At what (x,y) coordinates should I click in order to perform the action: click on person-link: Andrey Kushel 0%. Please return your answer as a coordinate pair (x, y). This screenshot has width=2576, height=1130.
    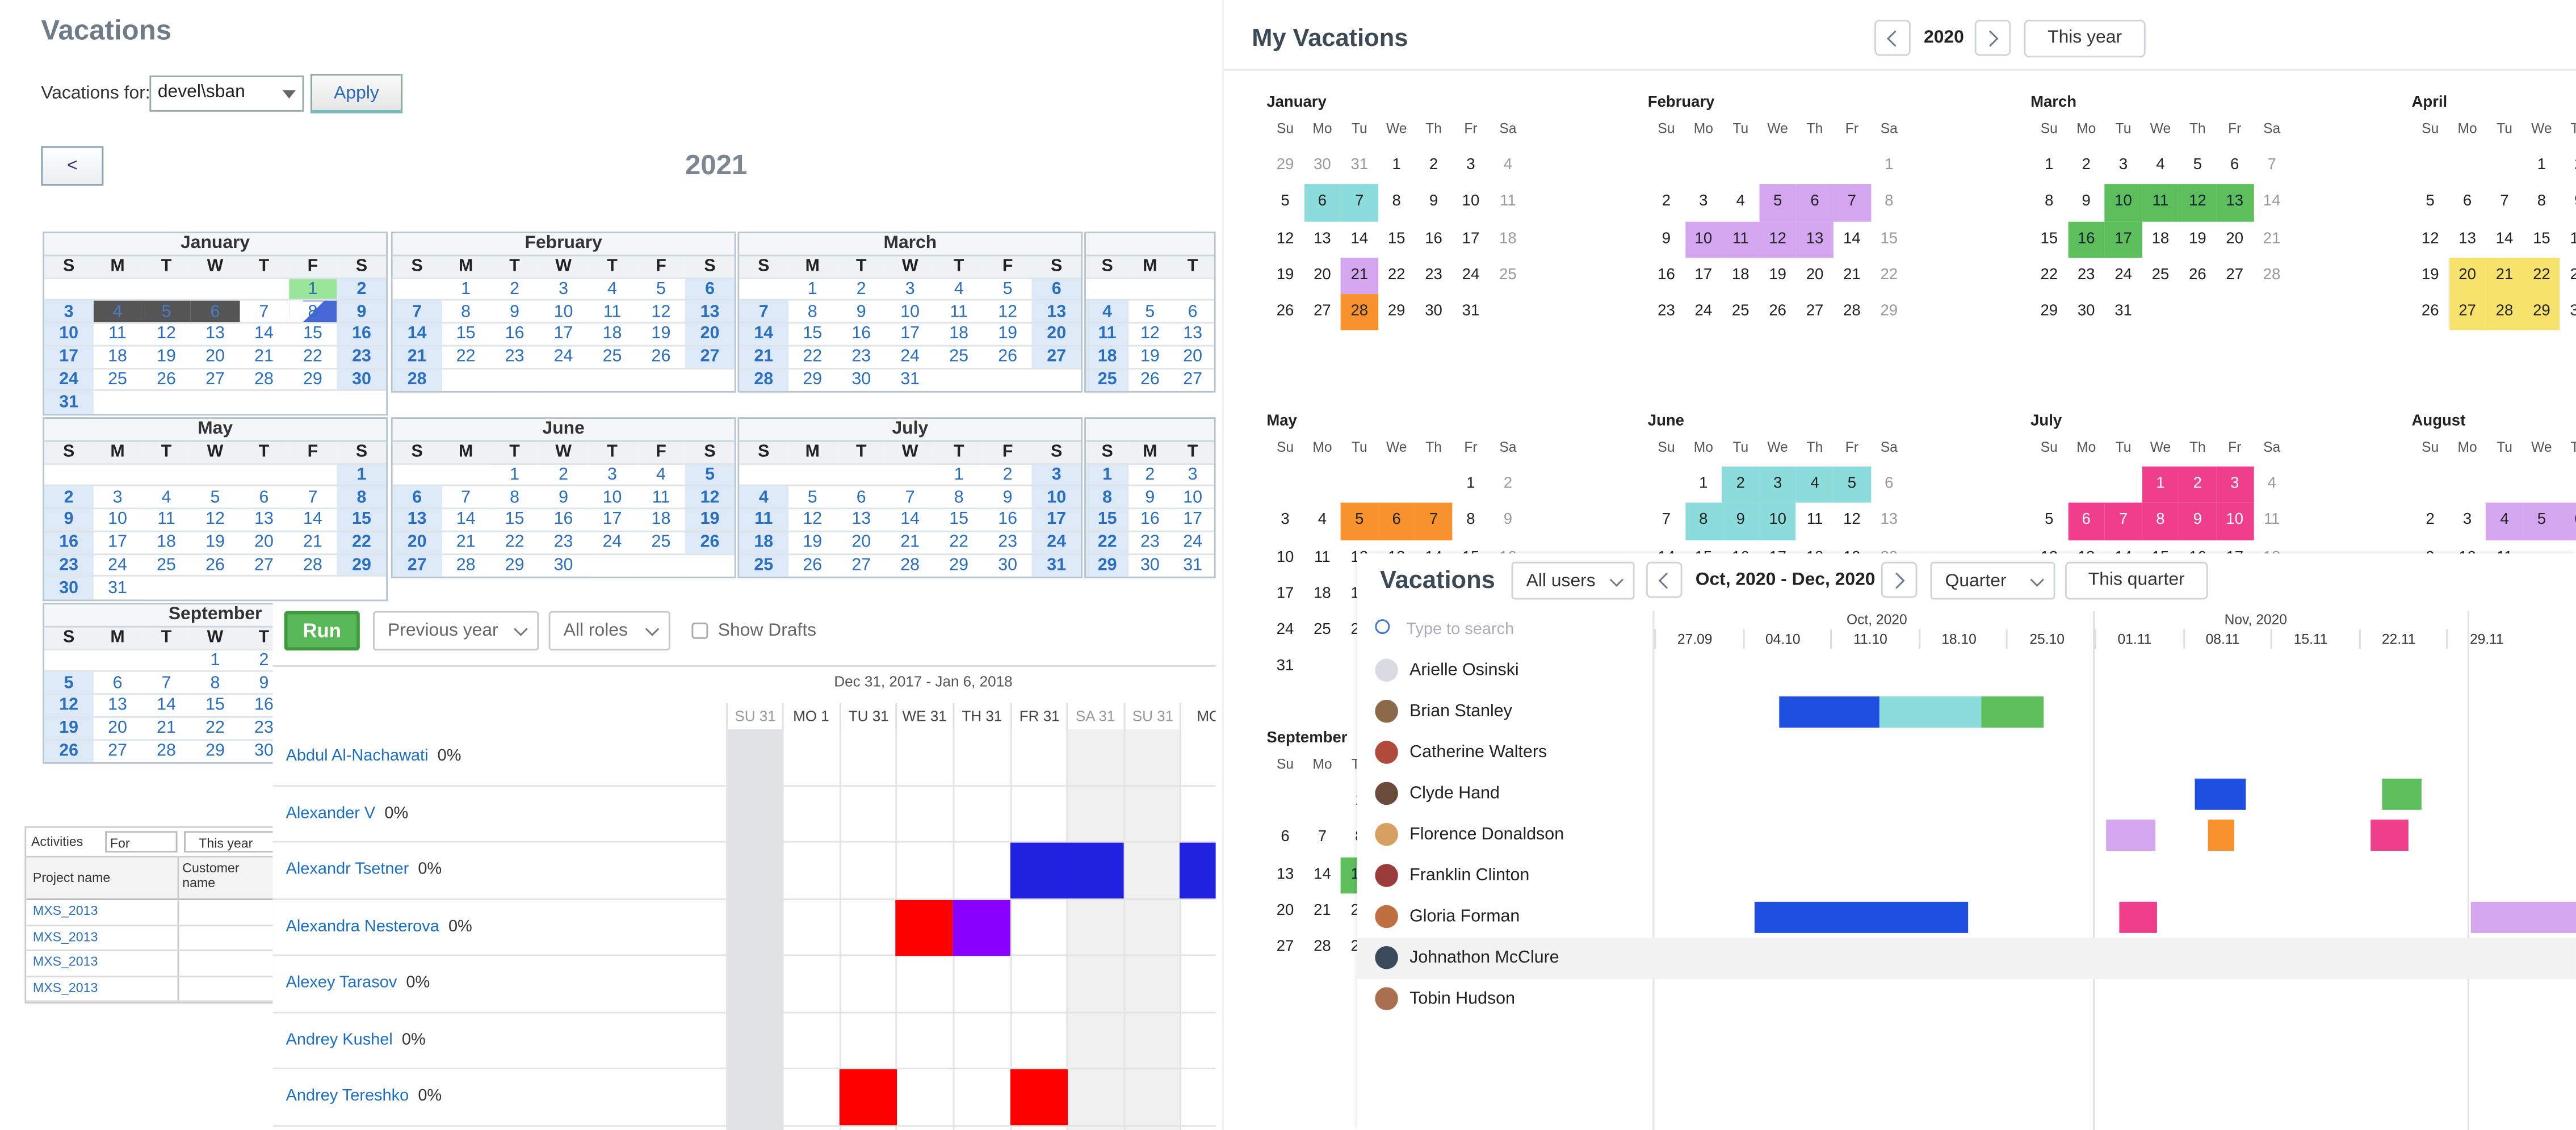
    Looking at the image, I should click on (356, 1040).